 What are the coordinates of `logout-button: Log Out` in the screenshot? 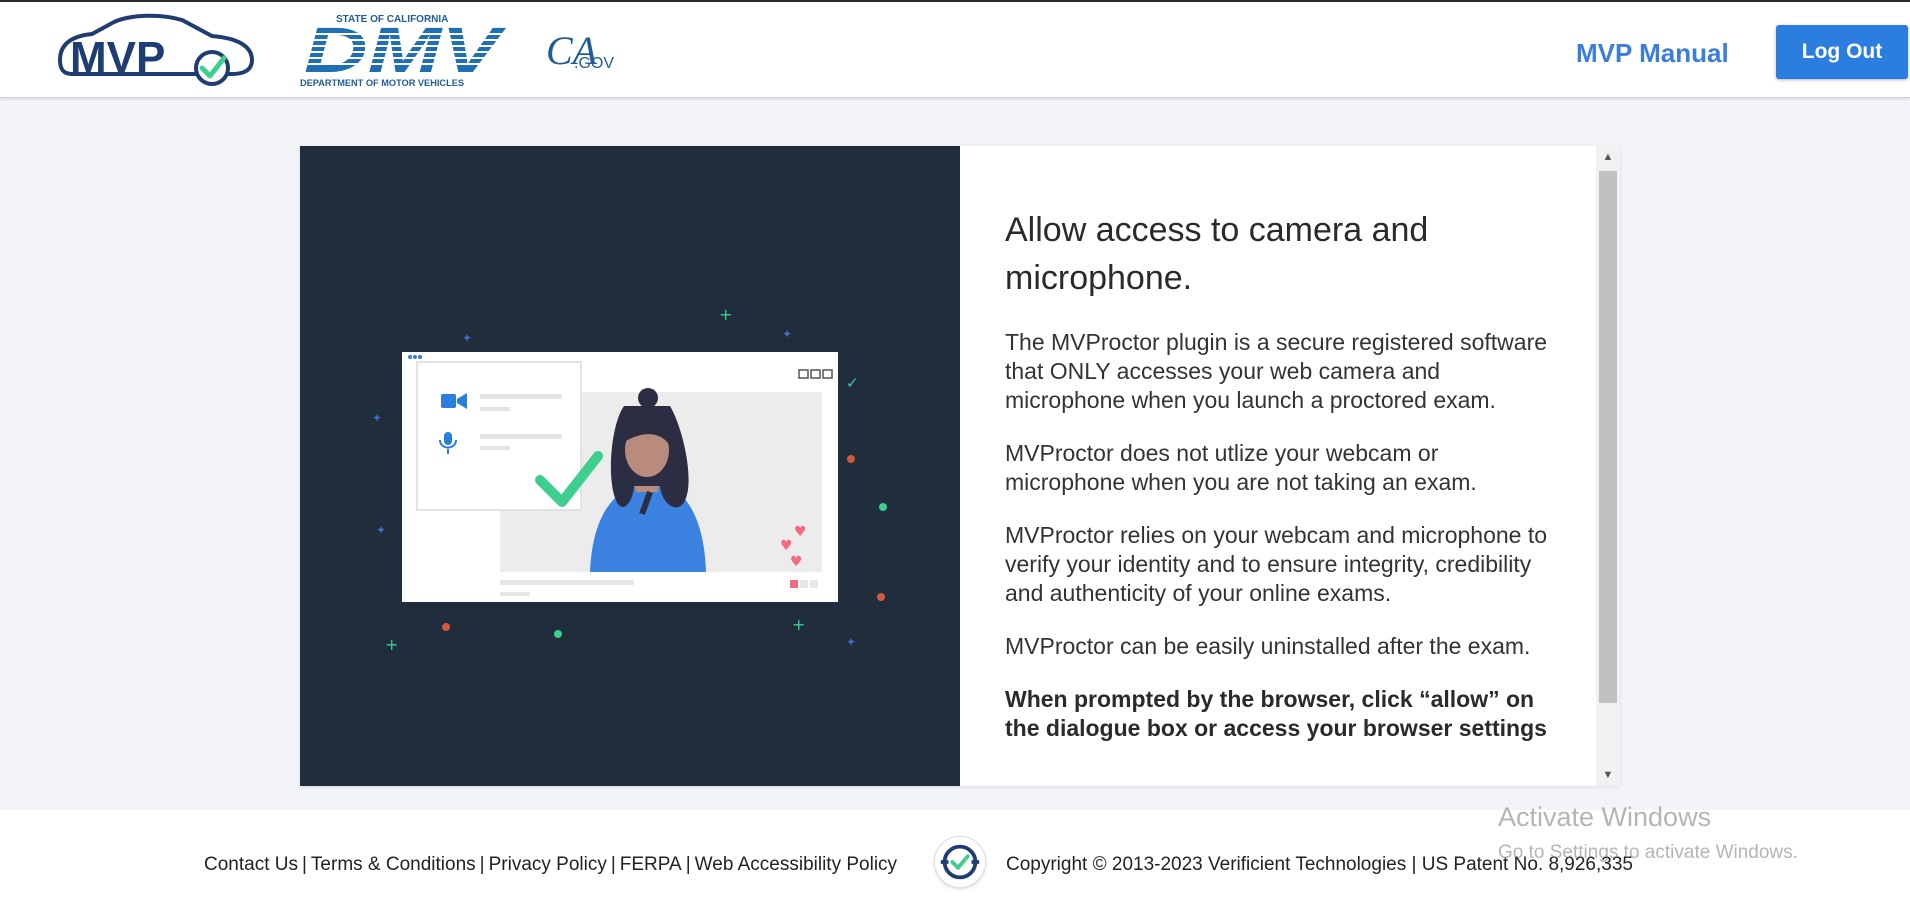 It's located at (1842, 52).